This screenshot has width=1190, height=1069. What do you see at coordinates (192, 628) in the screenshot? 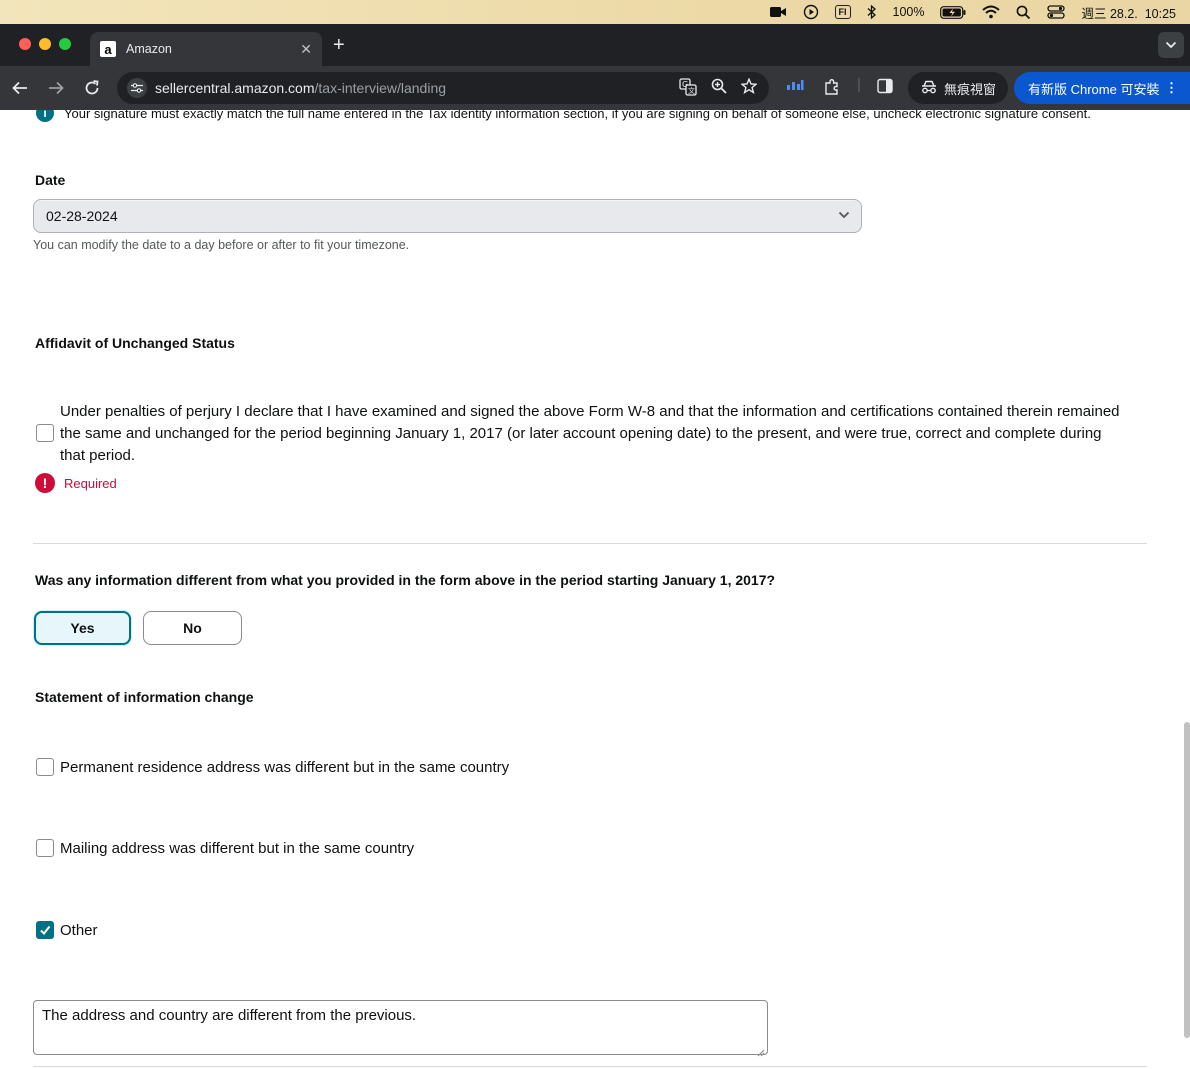
I see `no-button: No` at bounding box center [192, 628].